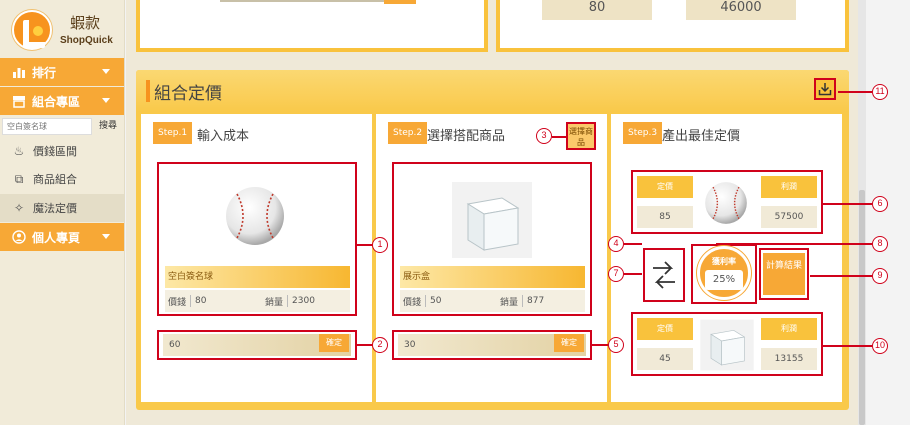 This screenshot has height=425, width=910. Describe the element at coordinates (789, 217) in the screenshot. I see `result1-profit: 57500` at that location.